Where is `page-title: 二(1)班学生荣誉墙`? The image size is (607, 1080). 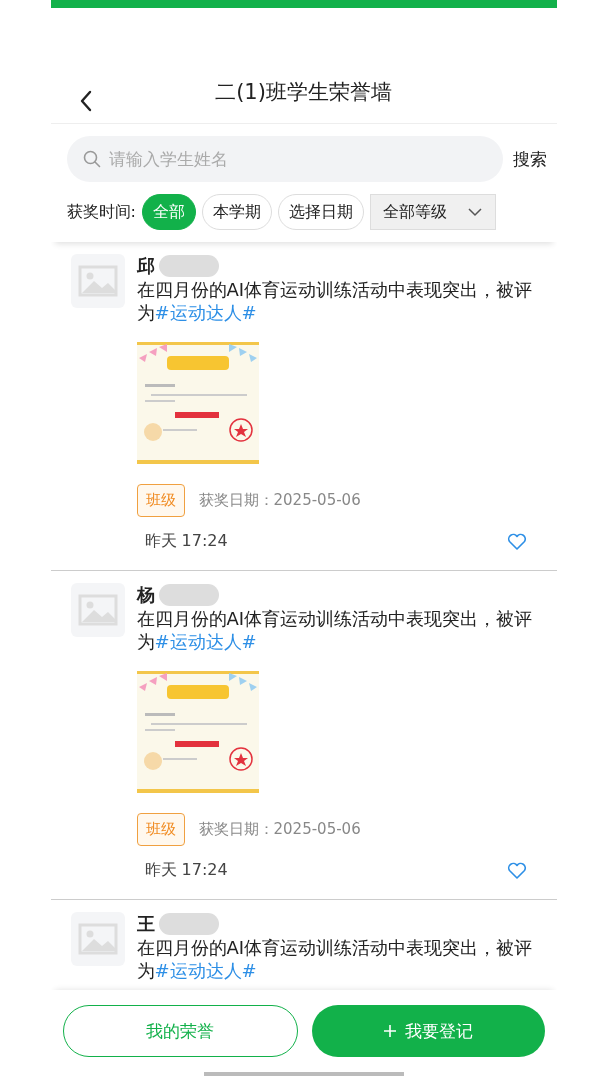
page-title: 二(1)班学生荣誉墙 is located at coordinates (303, 92).